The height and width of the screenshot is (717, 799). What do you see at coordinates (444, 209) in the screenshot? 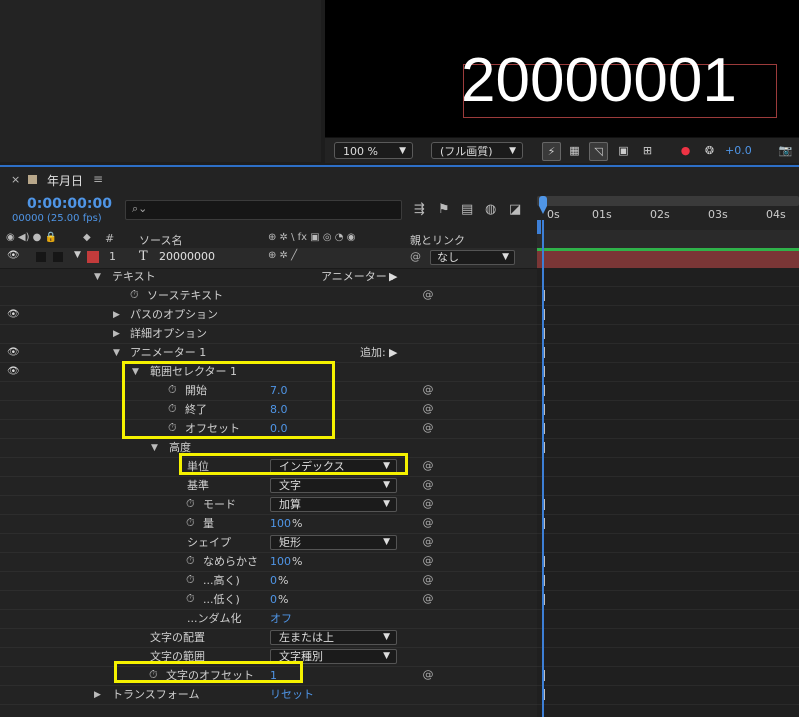
I see `draft-3d-icon: ⚑` at bounding box center [444, 209].